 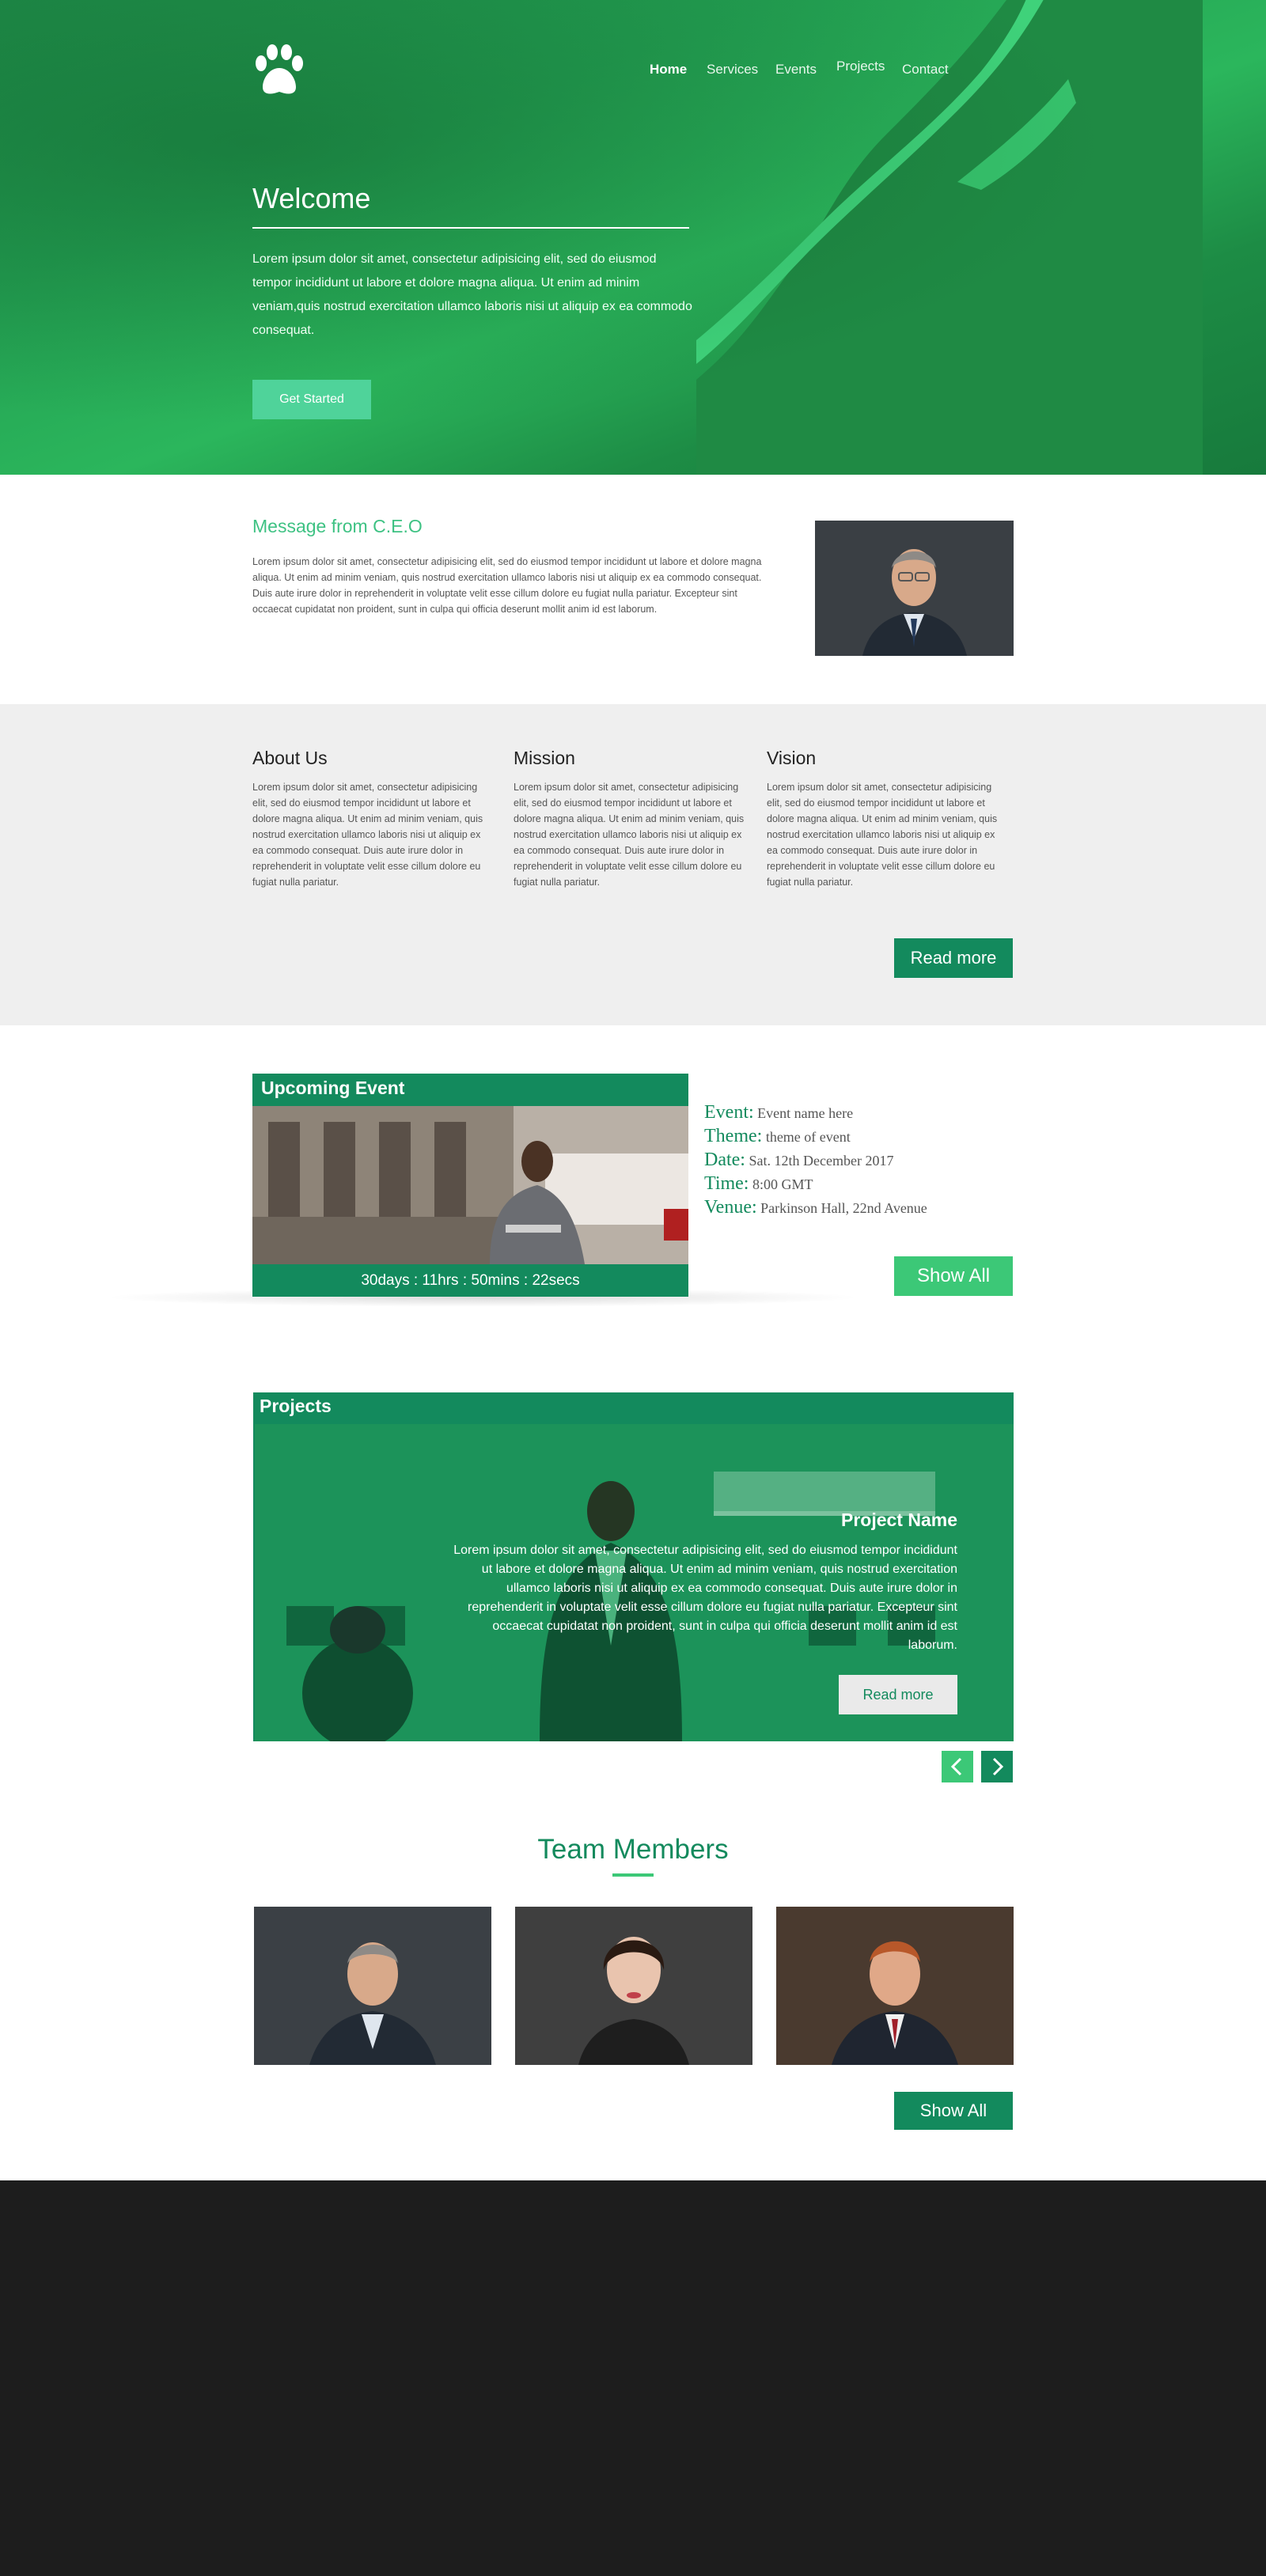 What do you see at coordinates (726, 1183) in the screenshot?
I see `event-detail-key: Time:` at bounding box center [726, 1183].